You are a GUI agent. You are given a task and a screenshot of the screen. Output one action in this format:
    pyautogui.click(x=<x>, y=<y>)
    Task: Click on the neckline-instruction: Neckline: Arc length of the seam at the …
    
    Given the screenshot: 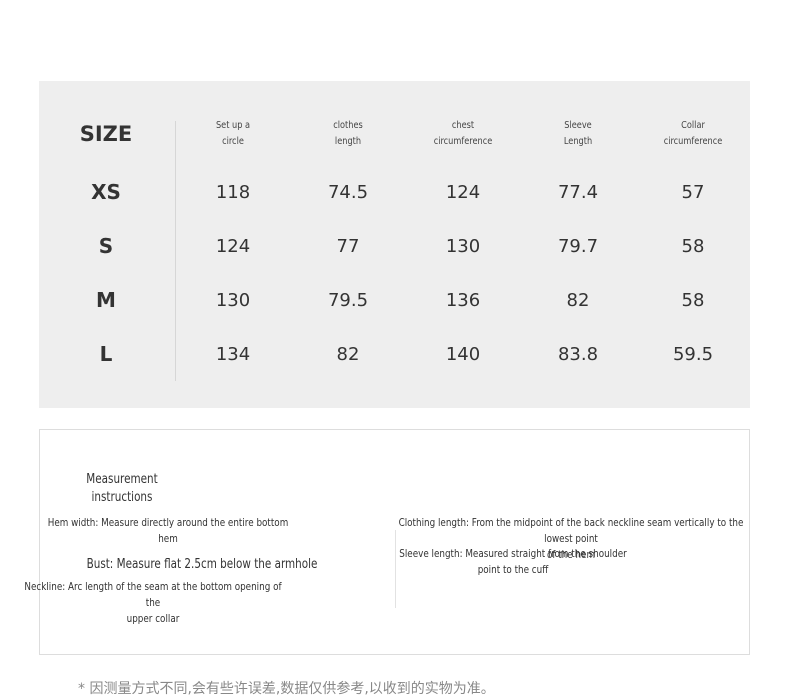 What is the action you would take?
    pyautogui.click(x=153, y=602)
    